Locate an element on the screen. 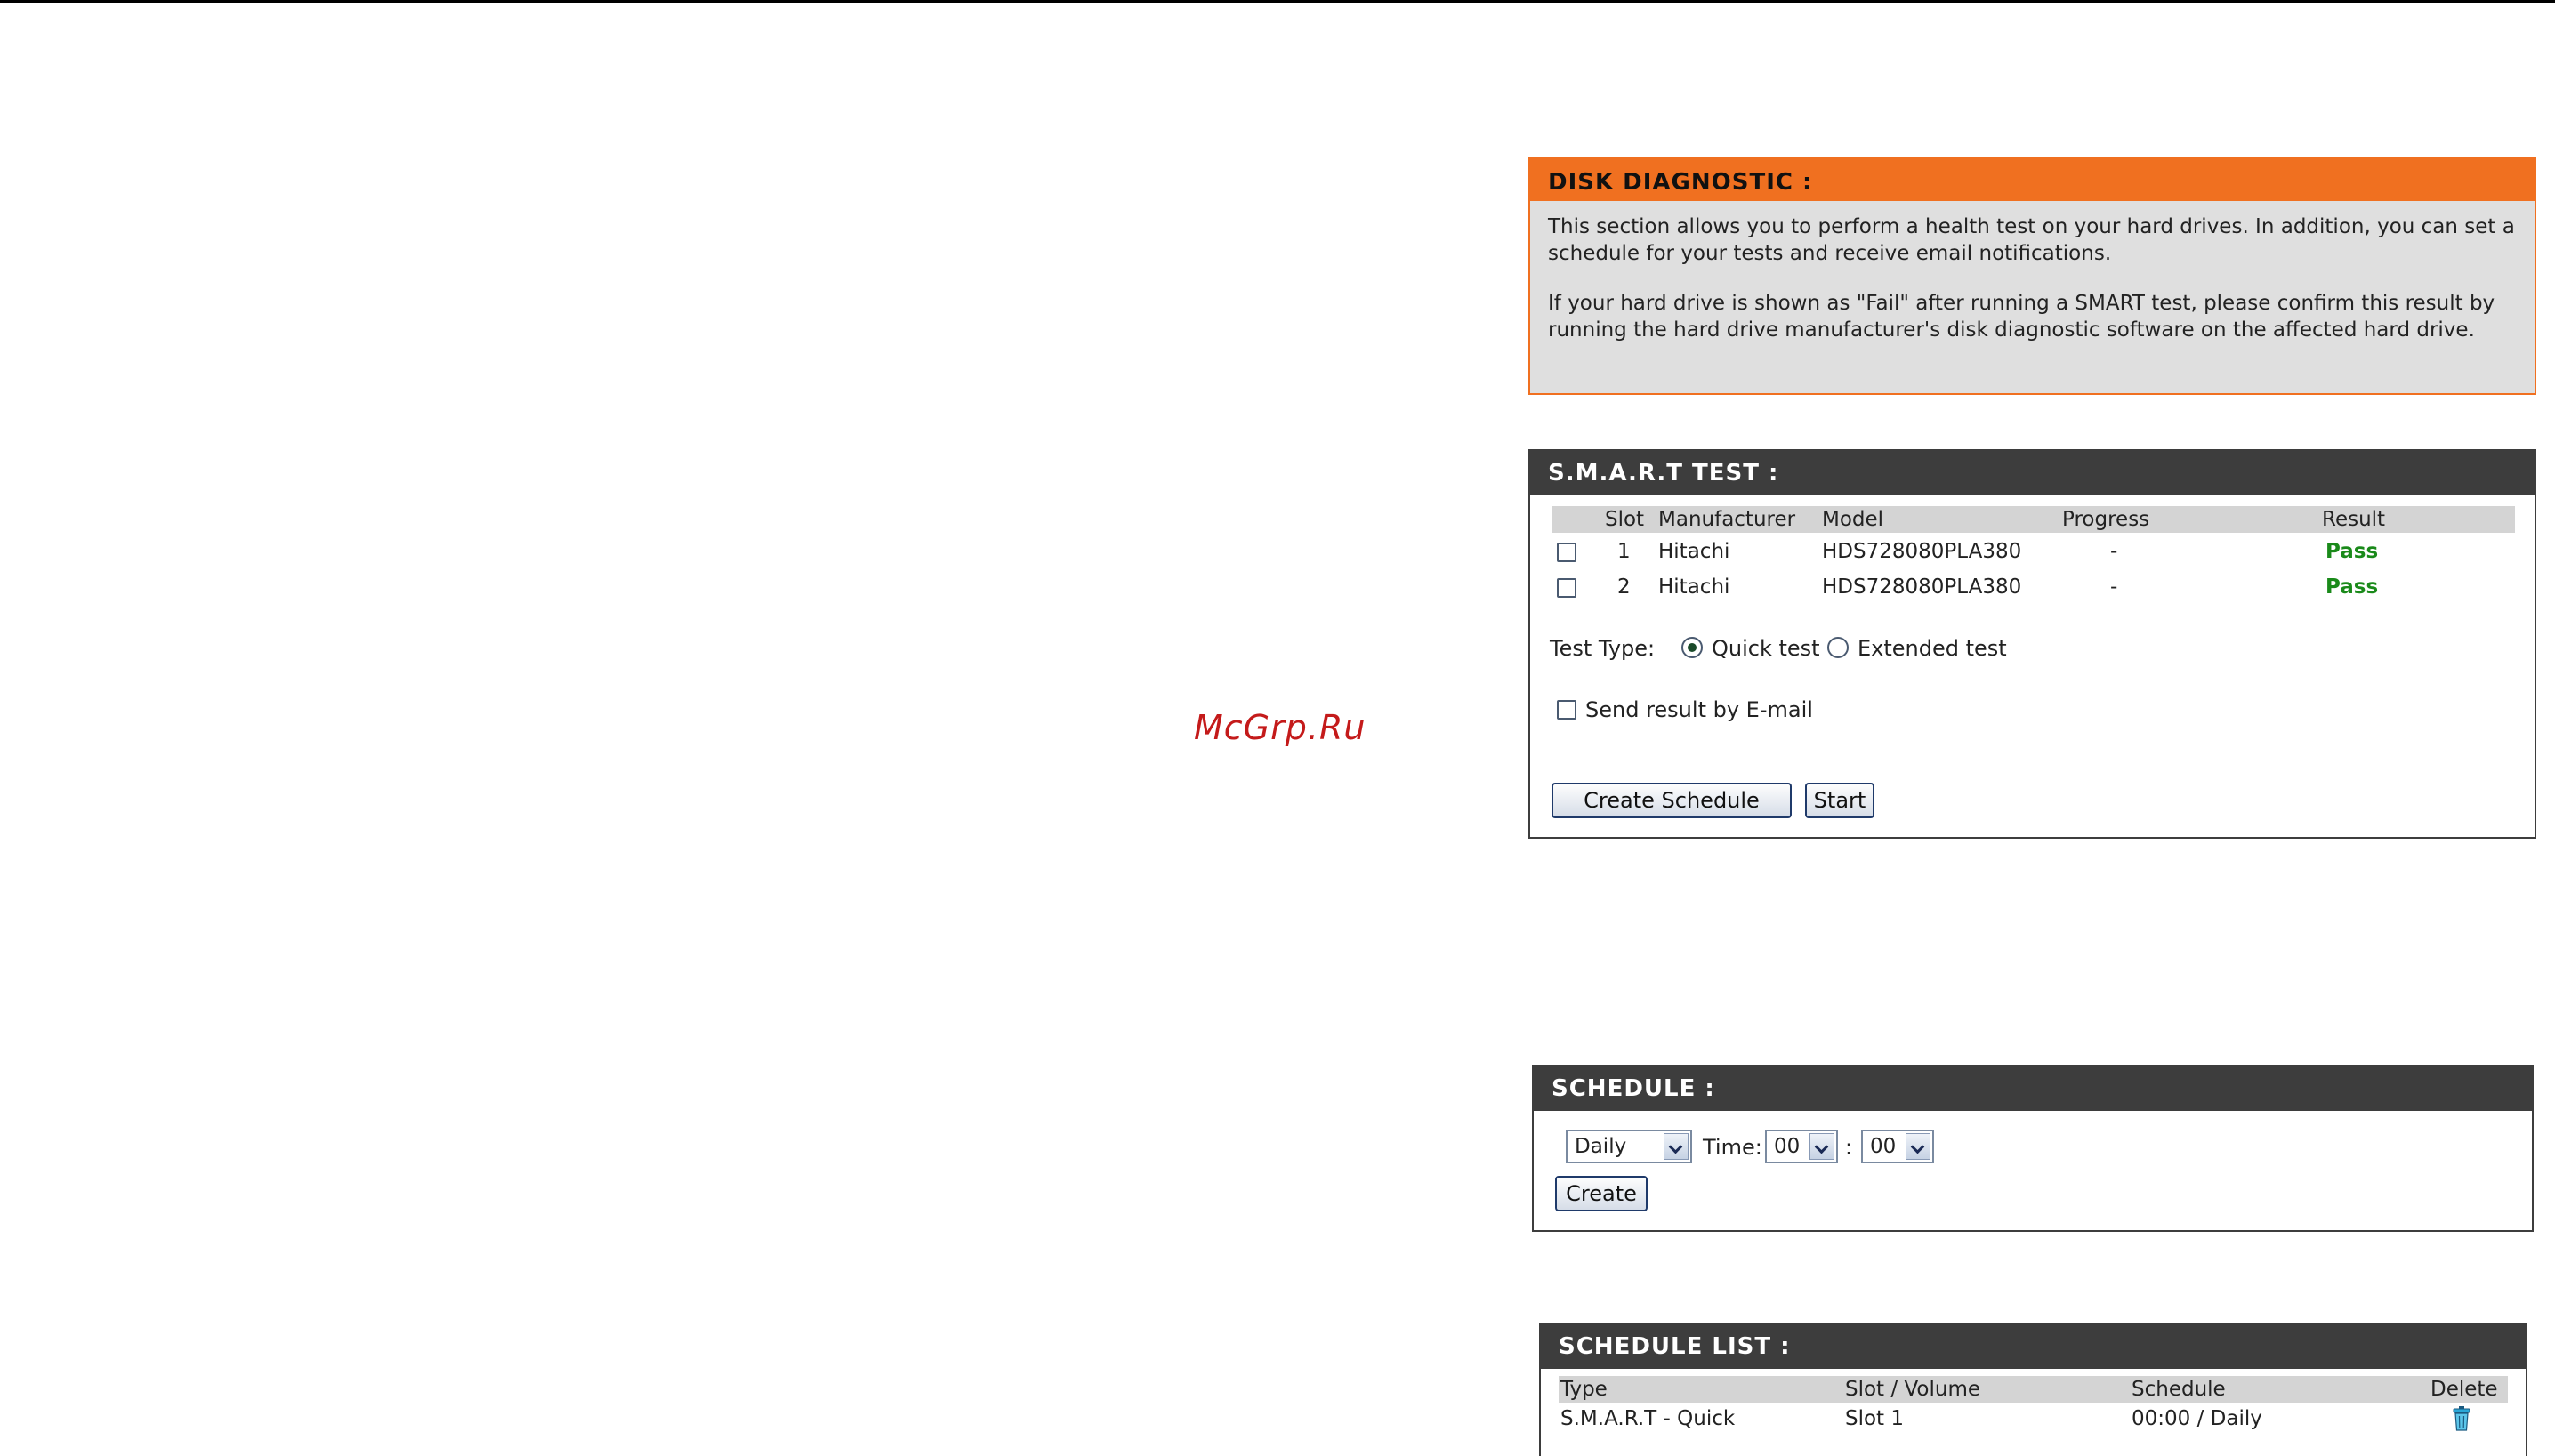 The height and width of the screenshot is (1456, 2555). row-slot: 1 is located at coordinates (1624, 551).